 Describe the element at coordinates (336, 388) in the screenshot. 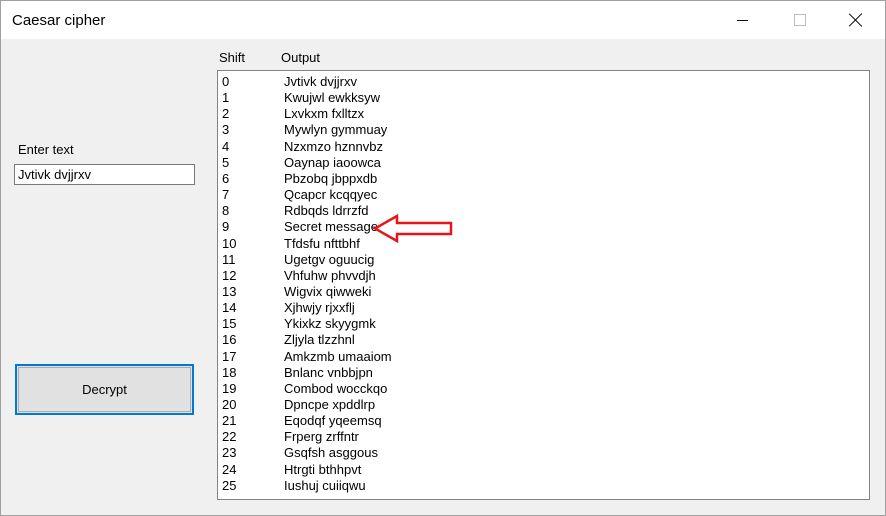

I see `output-value: Combod wocckqo` at that location.